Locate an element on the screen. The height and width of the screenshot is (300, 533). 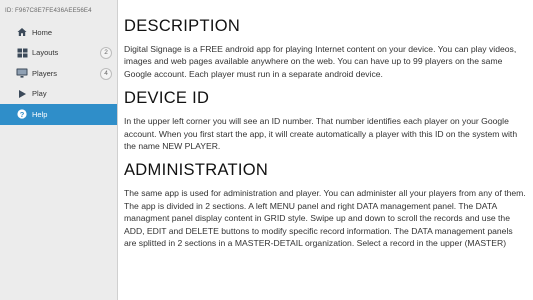
sidebar-item-label: Help is located at coordinates (40, 114).